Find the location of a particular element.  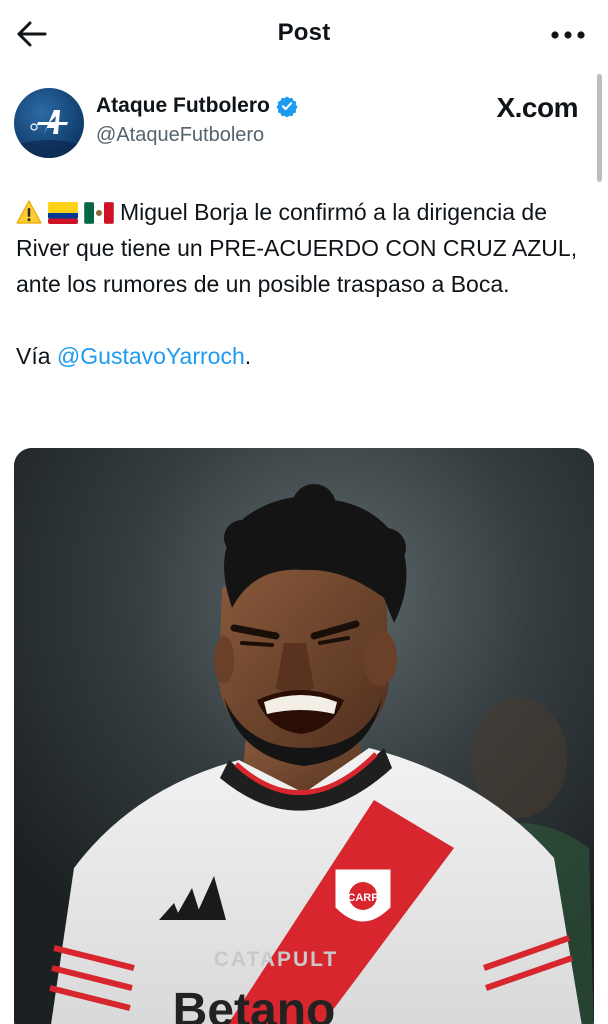

author-name-text: Ataque Futbolero is located at coordinates (183, 105).